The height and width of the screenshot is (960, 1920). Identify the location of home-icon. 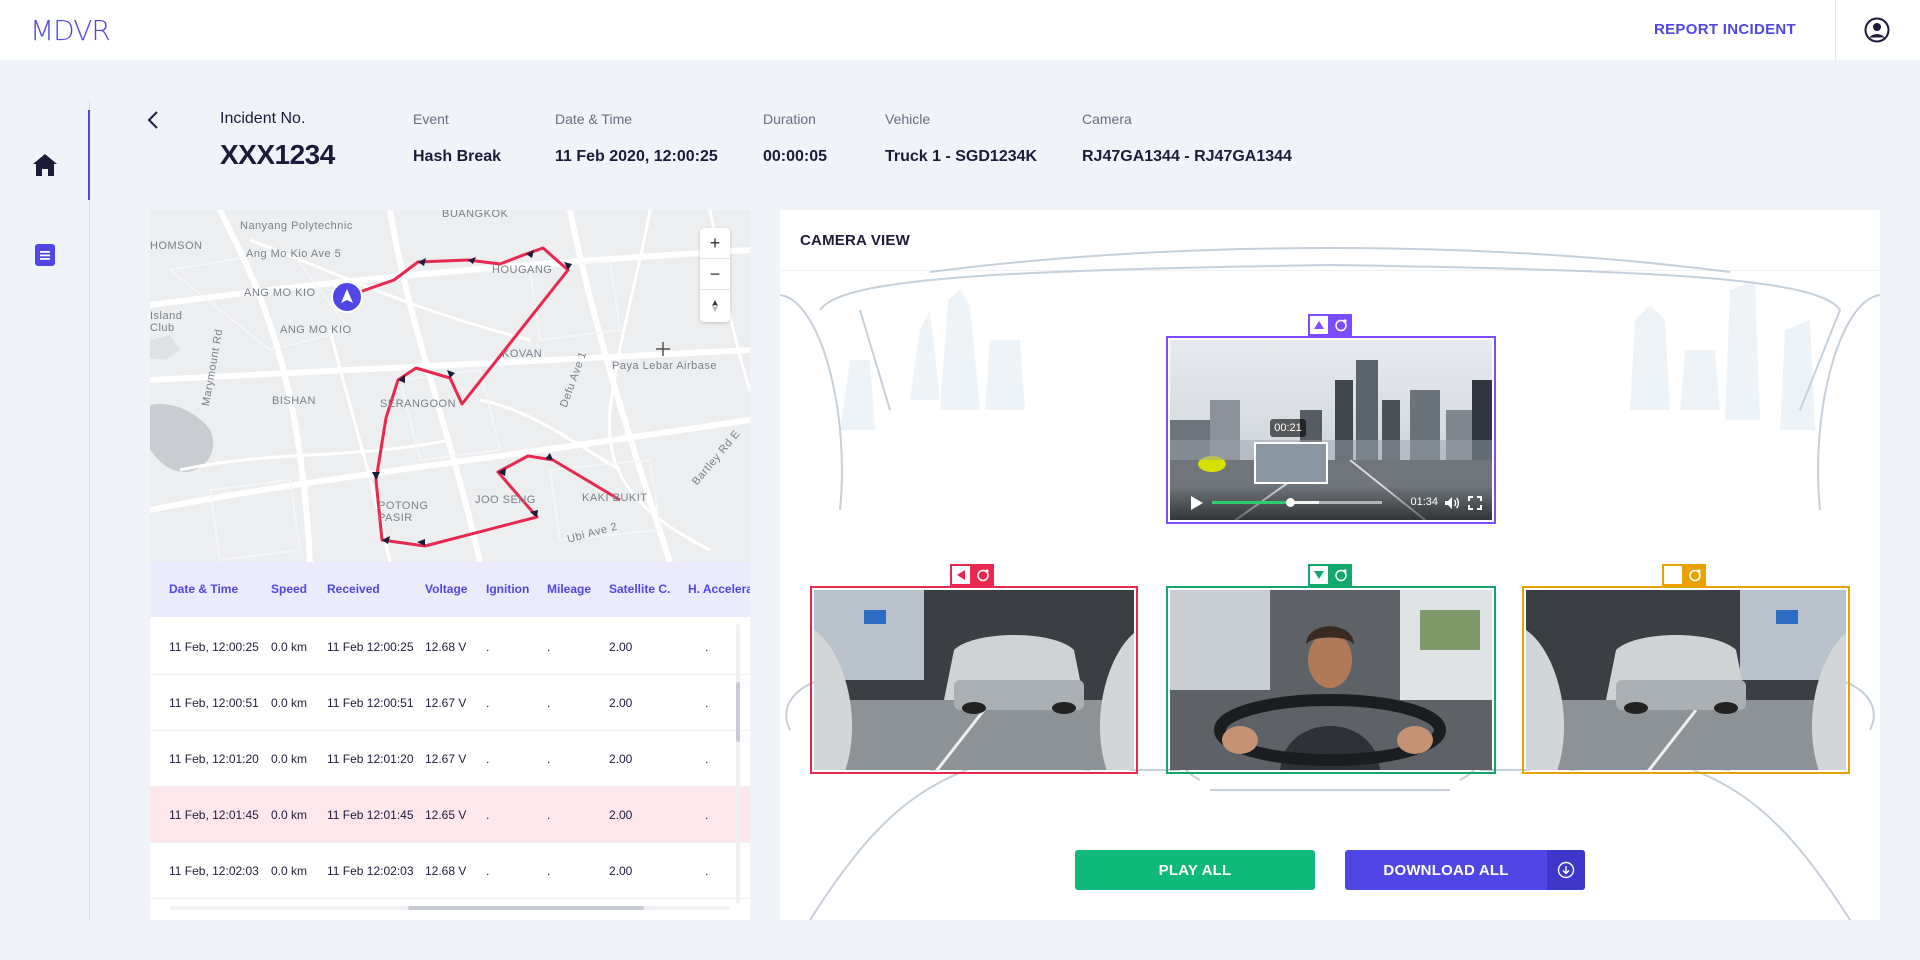
(45, 165).